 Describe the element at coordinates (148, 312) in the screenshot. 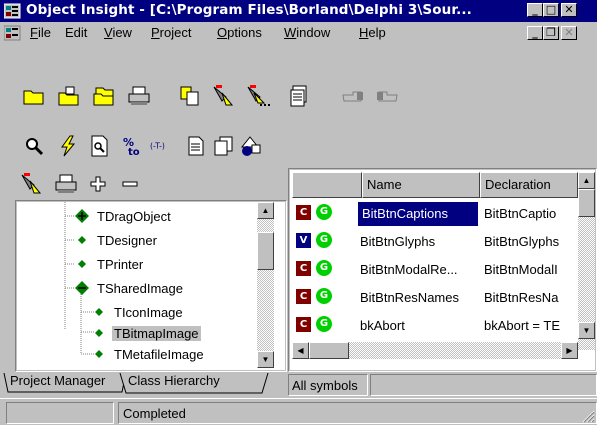

I see `tree-item-label: TIconImage` at that location.